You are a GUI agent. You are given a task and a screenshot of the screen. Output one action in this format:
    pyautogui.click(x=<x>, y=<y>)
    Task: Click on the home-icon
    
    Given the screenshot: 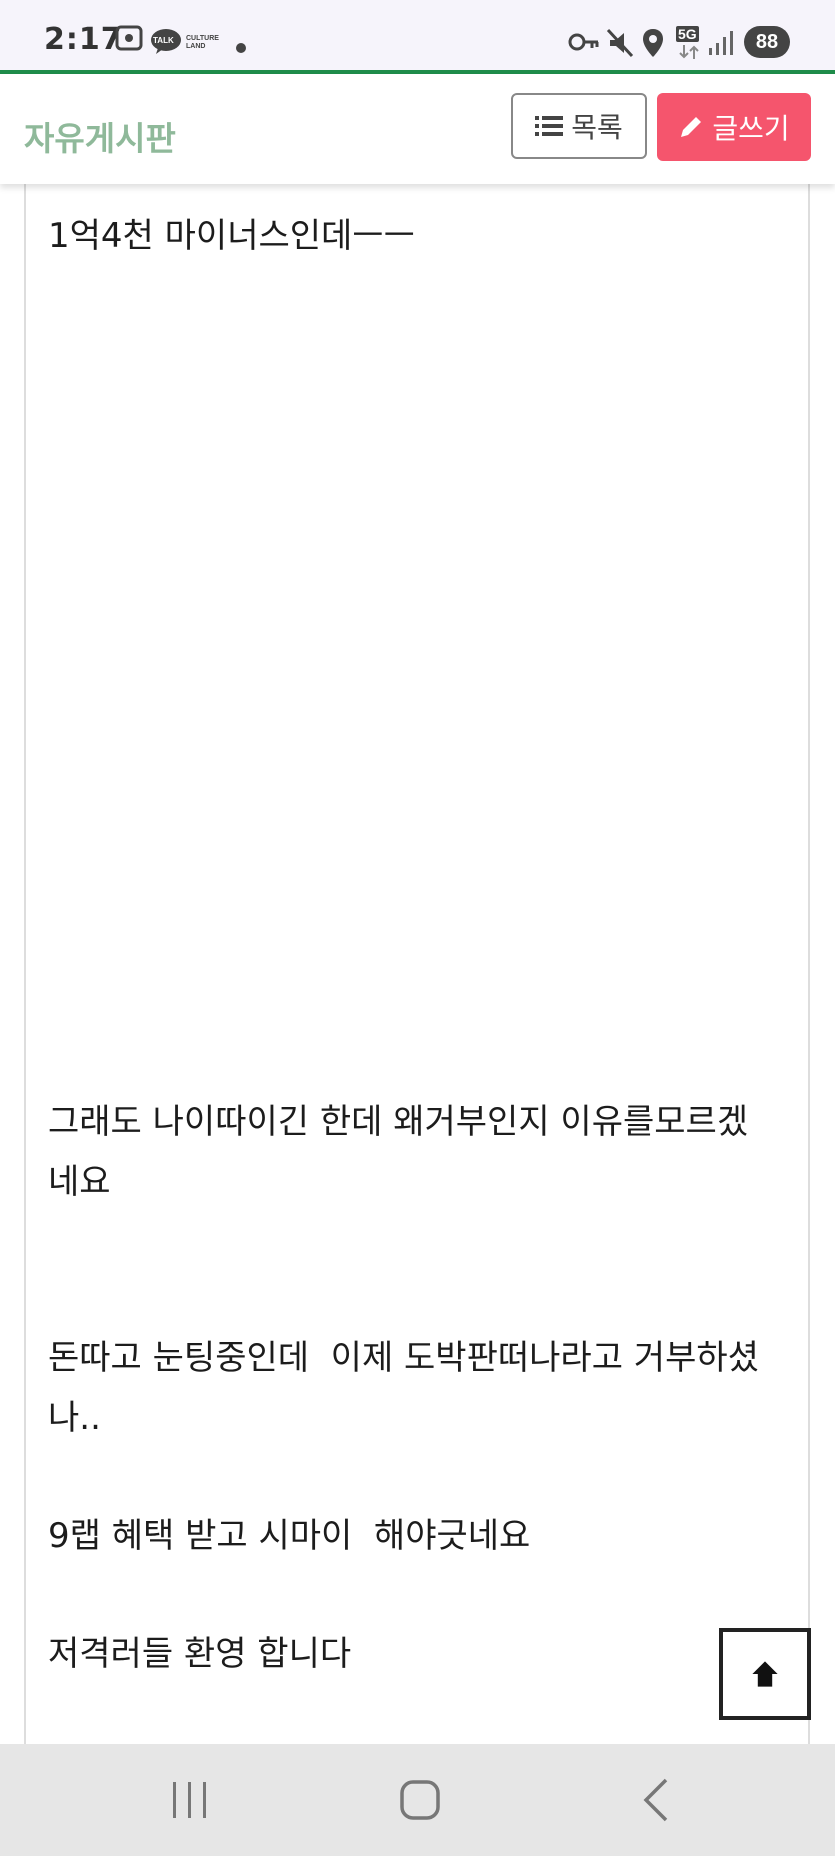 What is the action you would take?
    pyautogui.click(x=421, y=1802)
    